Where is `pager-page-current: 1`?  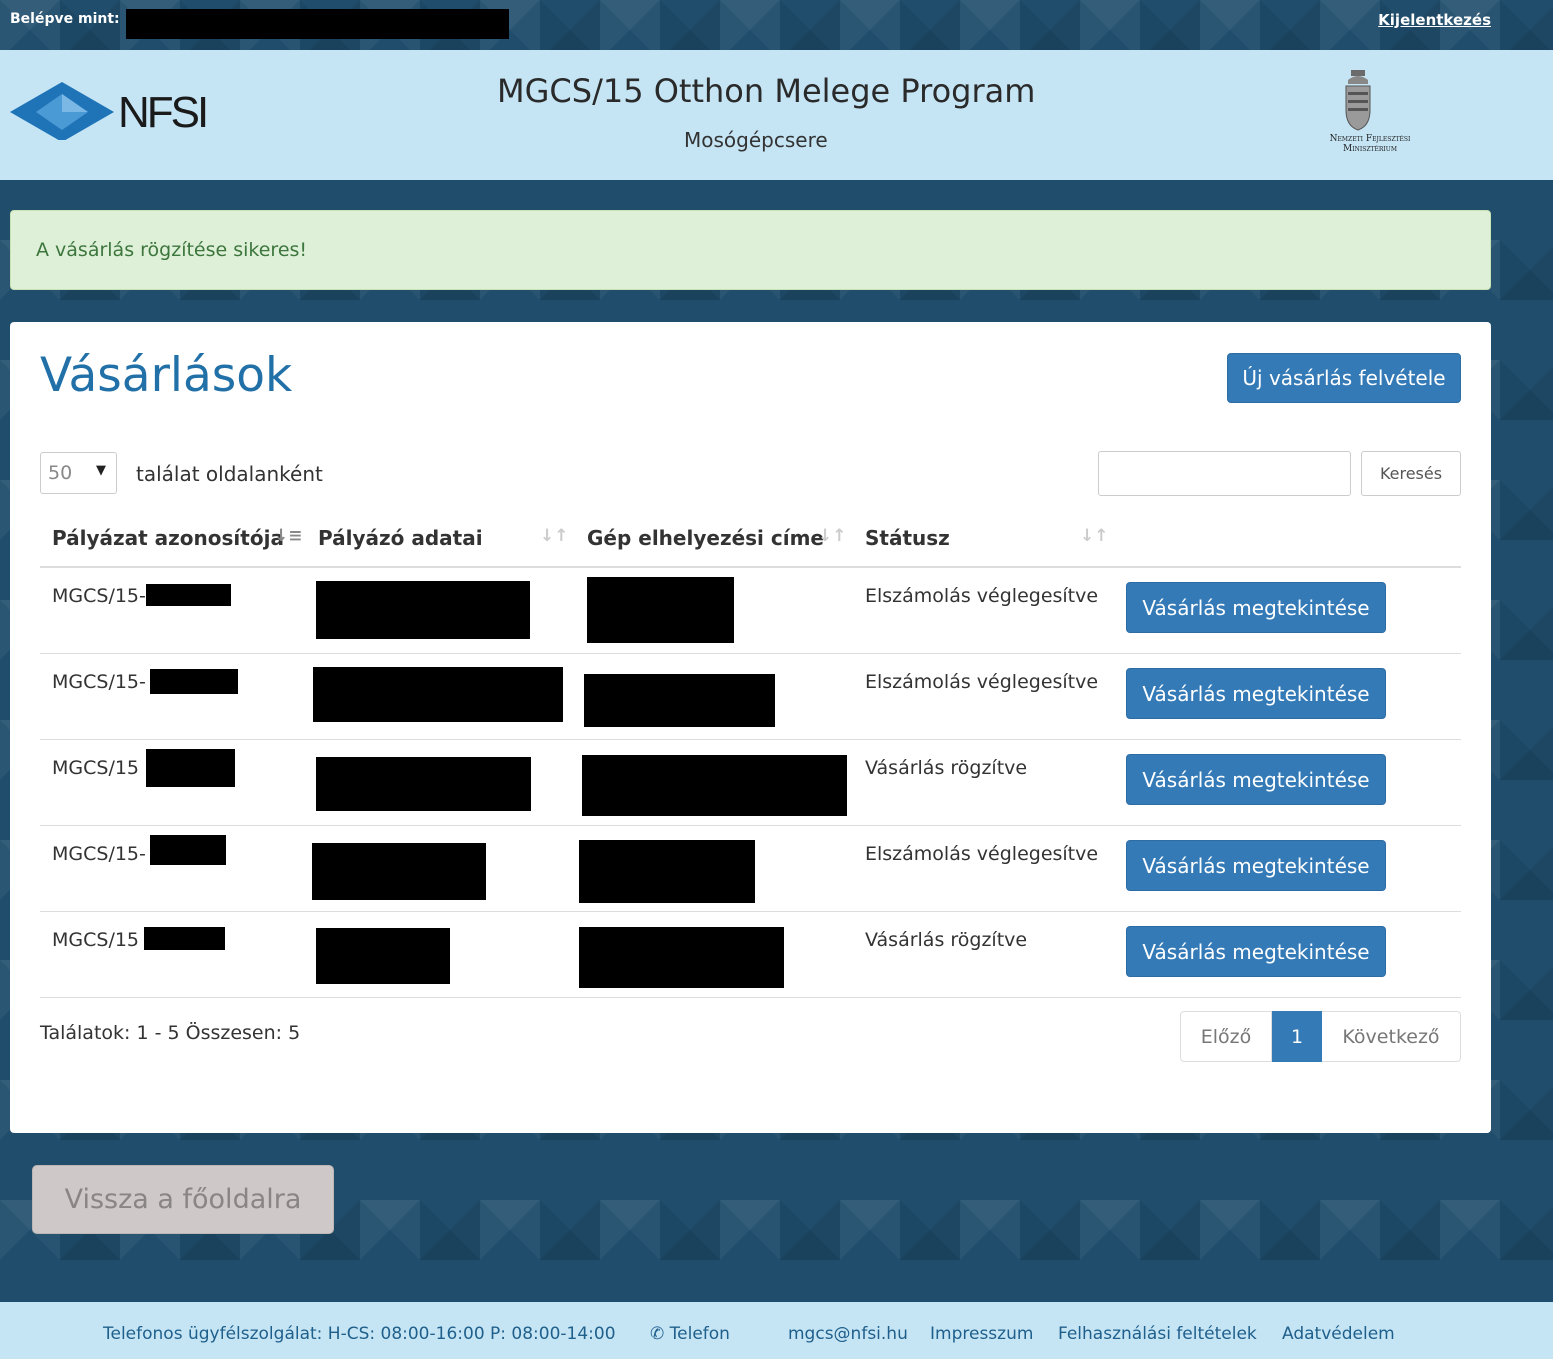 pager-page-current: 1 is located at coordinates (1297, 1036).